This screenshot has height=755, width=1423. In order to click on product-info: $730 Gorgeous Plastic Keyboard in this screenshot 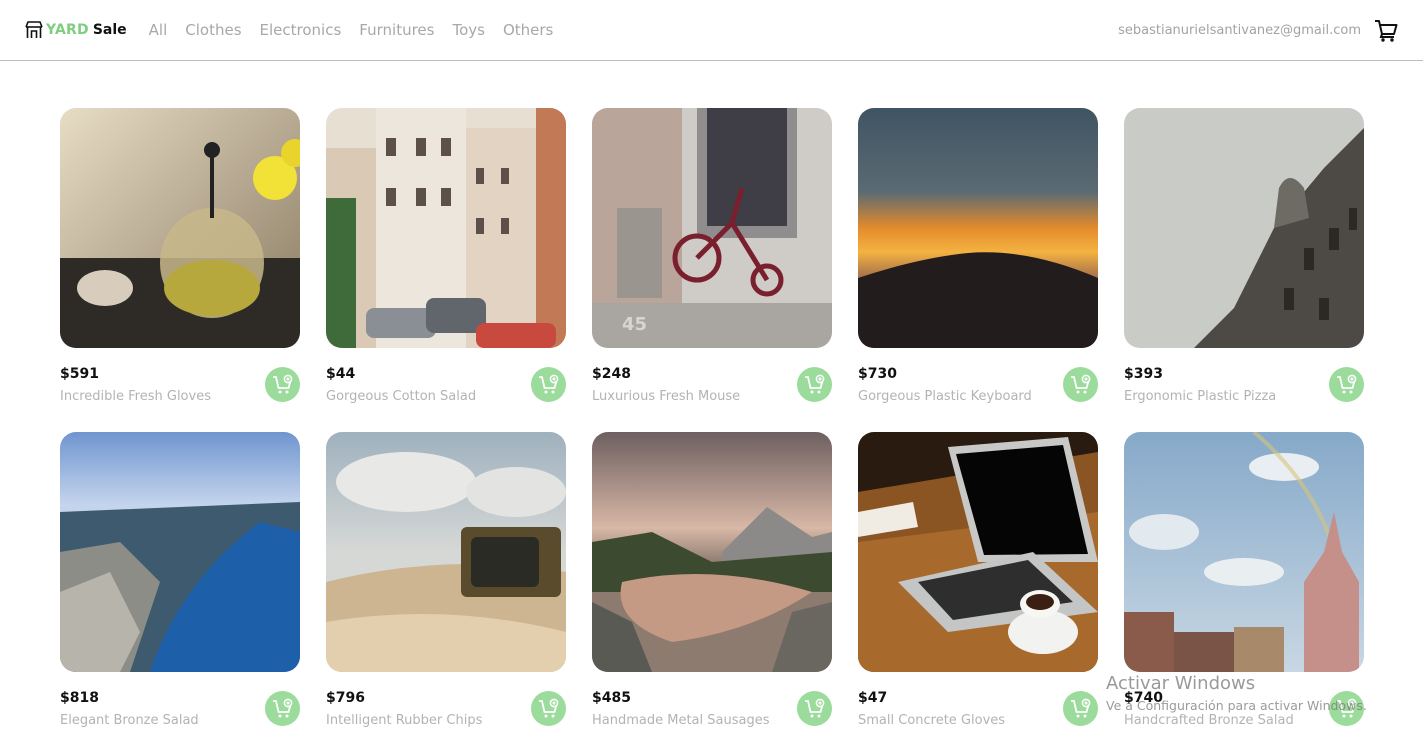, I will do `click(978, 386)`.